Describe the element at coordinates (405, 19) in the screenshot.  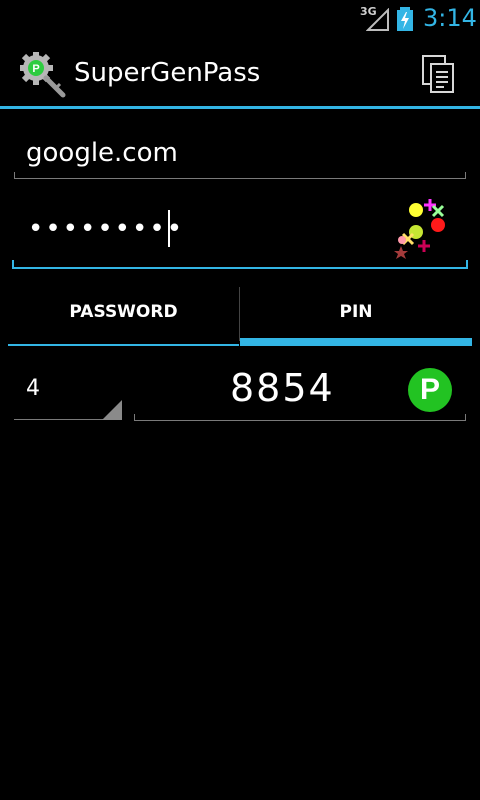
I see `battery-icon` at that location.